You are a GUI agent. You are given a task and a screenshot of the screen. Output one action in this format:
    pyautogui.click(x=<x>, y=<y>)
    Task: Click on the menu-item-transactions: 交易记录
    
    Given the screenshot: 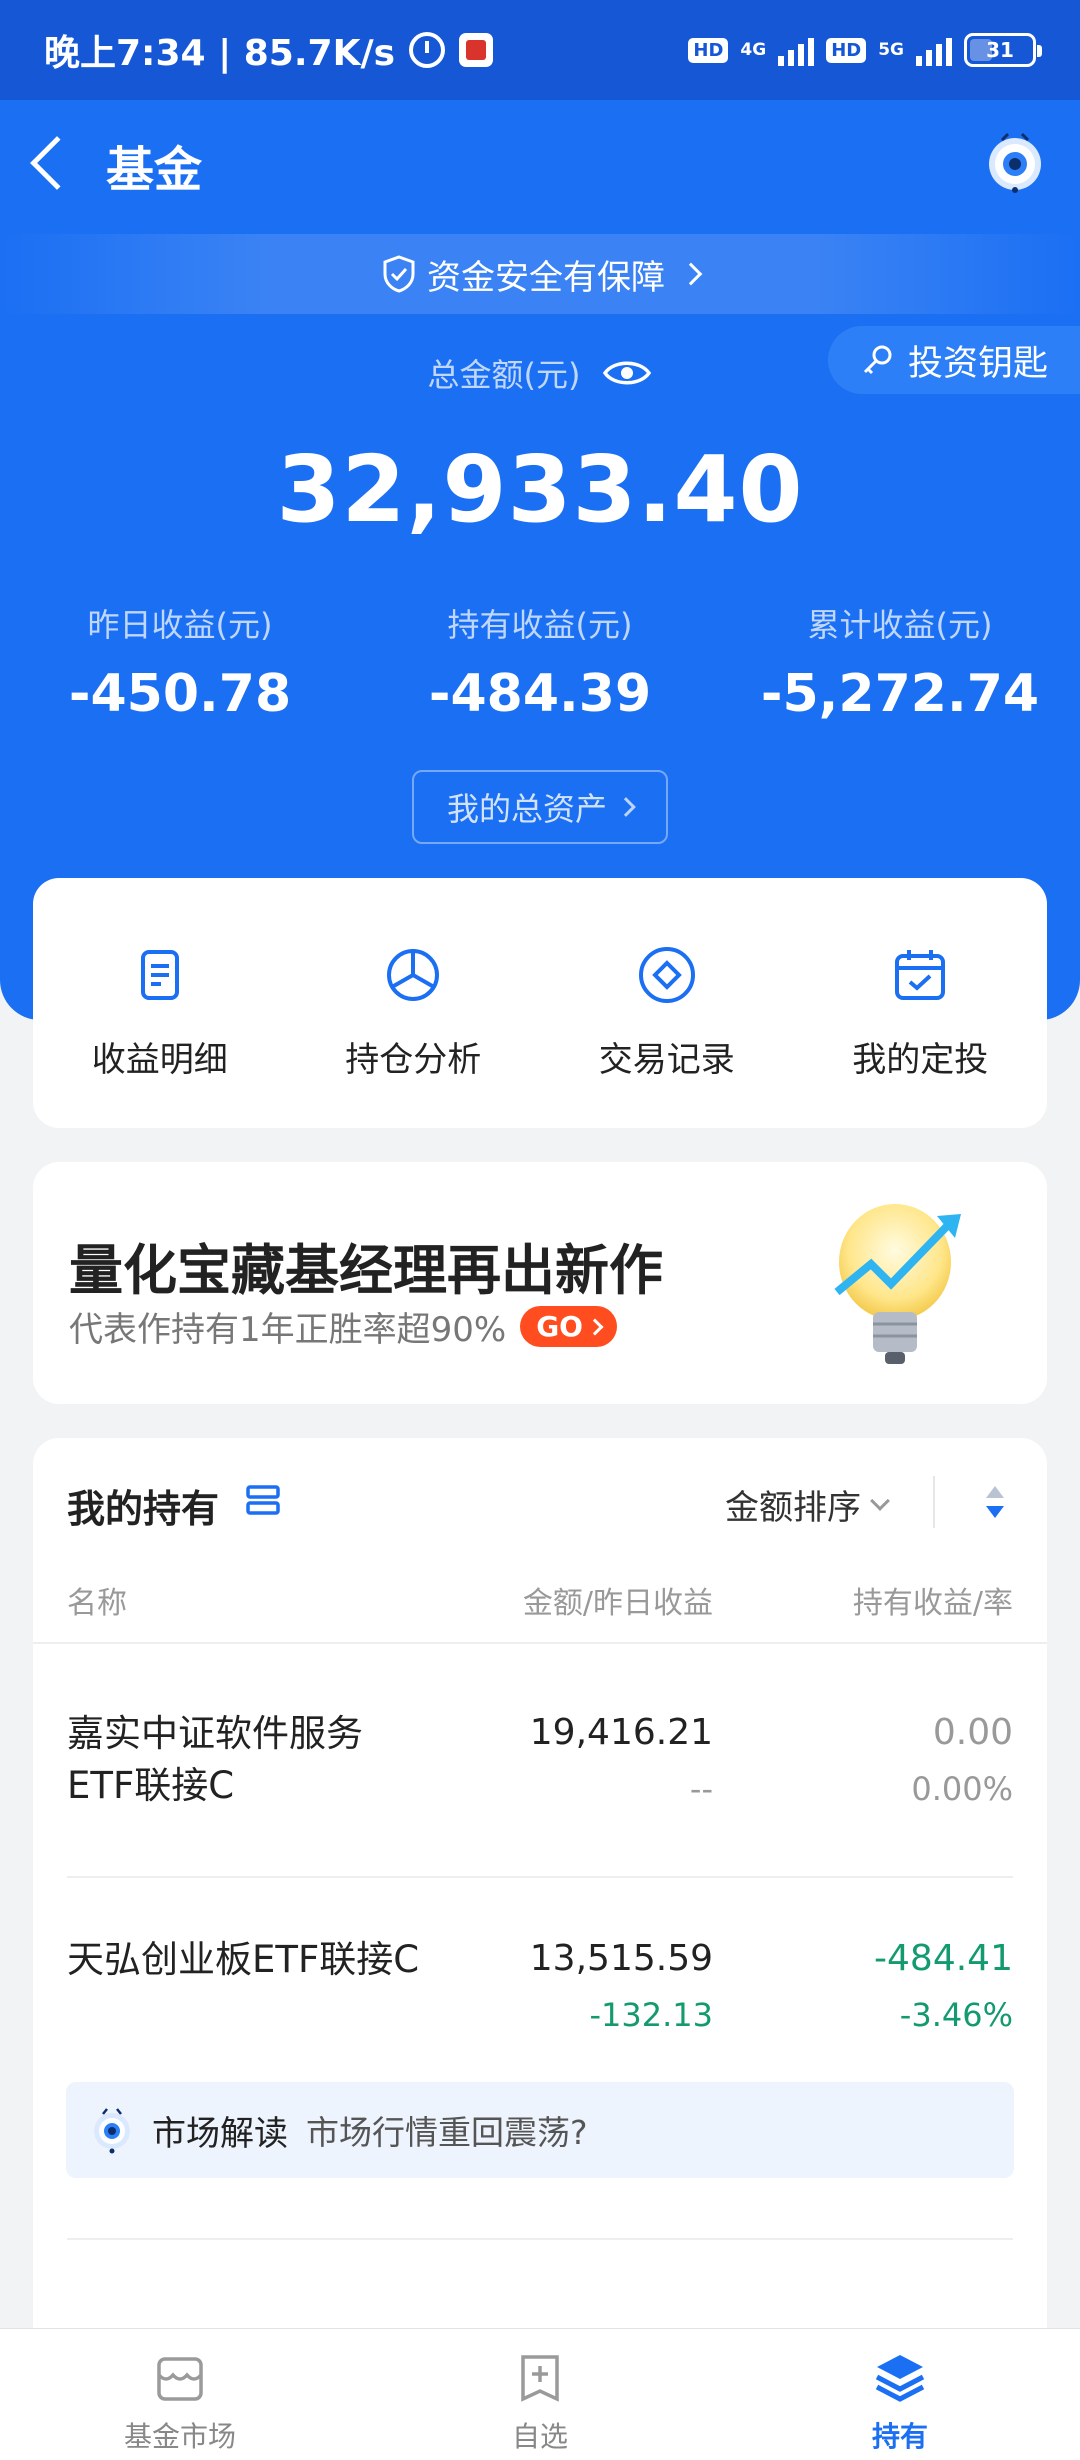 What is the action you would take?
    pyautogui.click(x=667, y=1003)
    